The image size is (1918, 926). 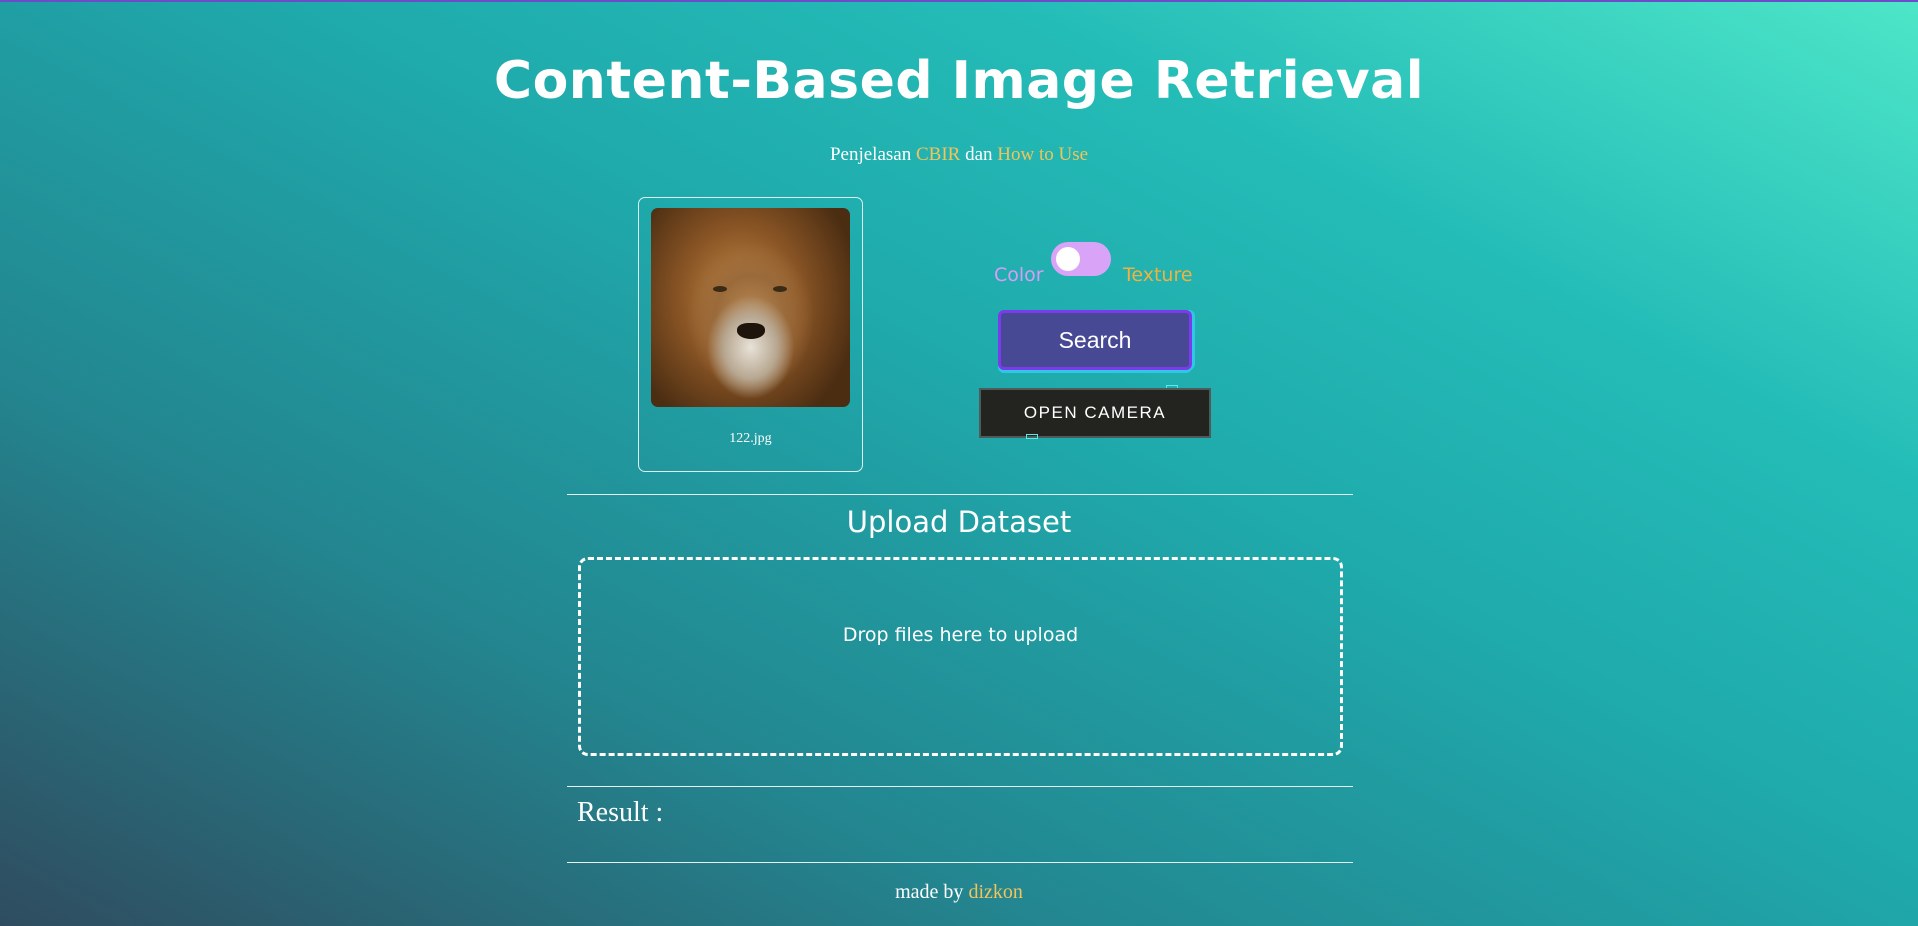 I want to click on search-button: Search, so click(x=1095, y=340).